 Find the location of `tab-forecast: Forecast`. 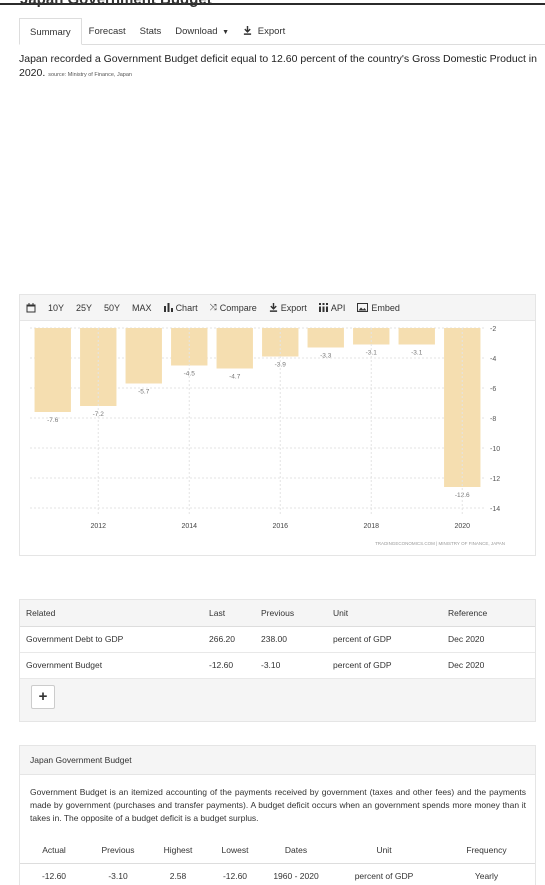

tab-forecast: Forecast is located at coordinates (107, 31).